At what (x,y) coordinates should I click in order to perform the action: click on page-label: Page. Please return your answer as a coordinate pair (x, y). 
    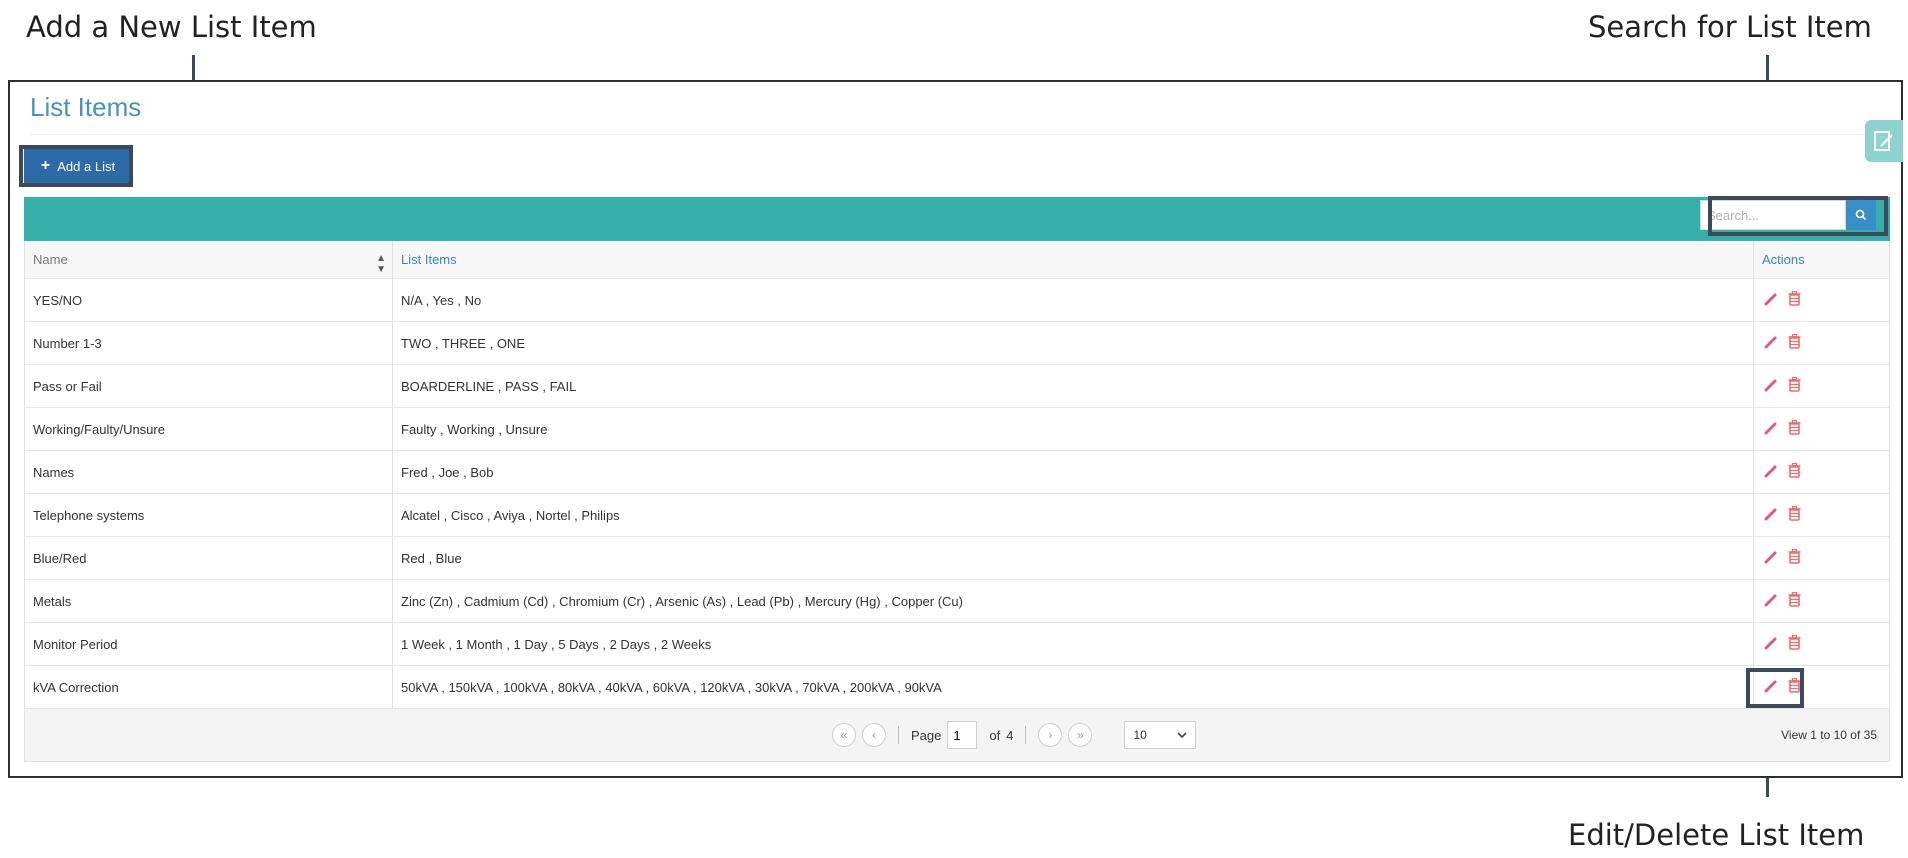
    Looking at the image, I should click on (926, 735).